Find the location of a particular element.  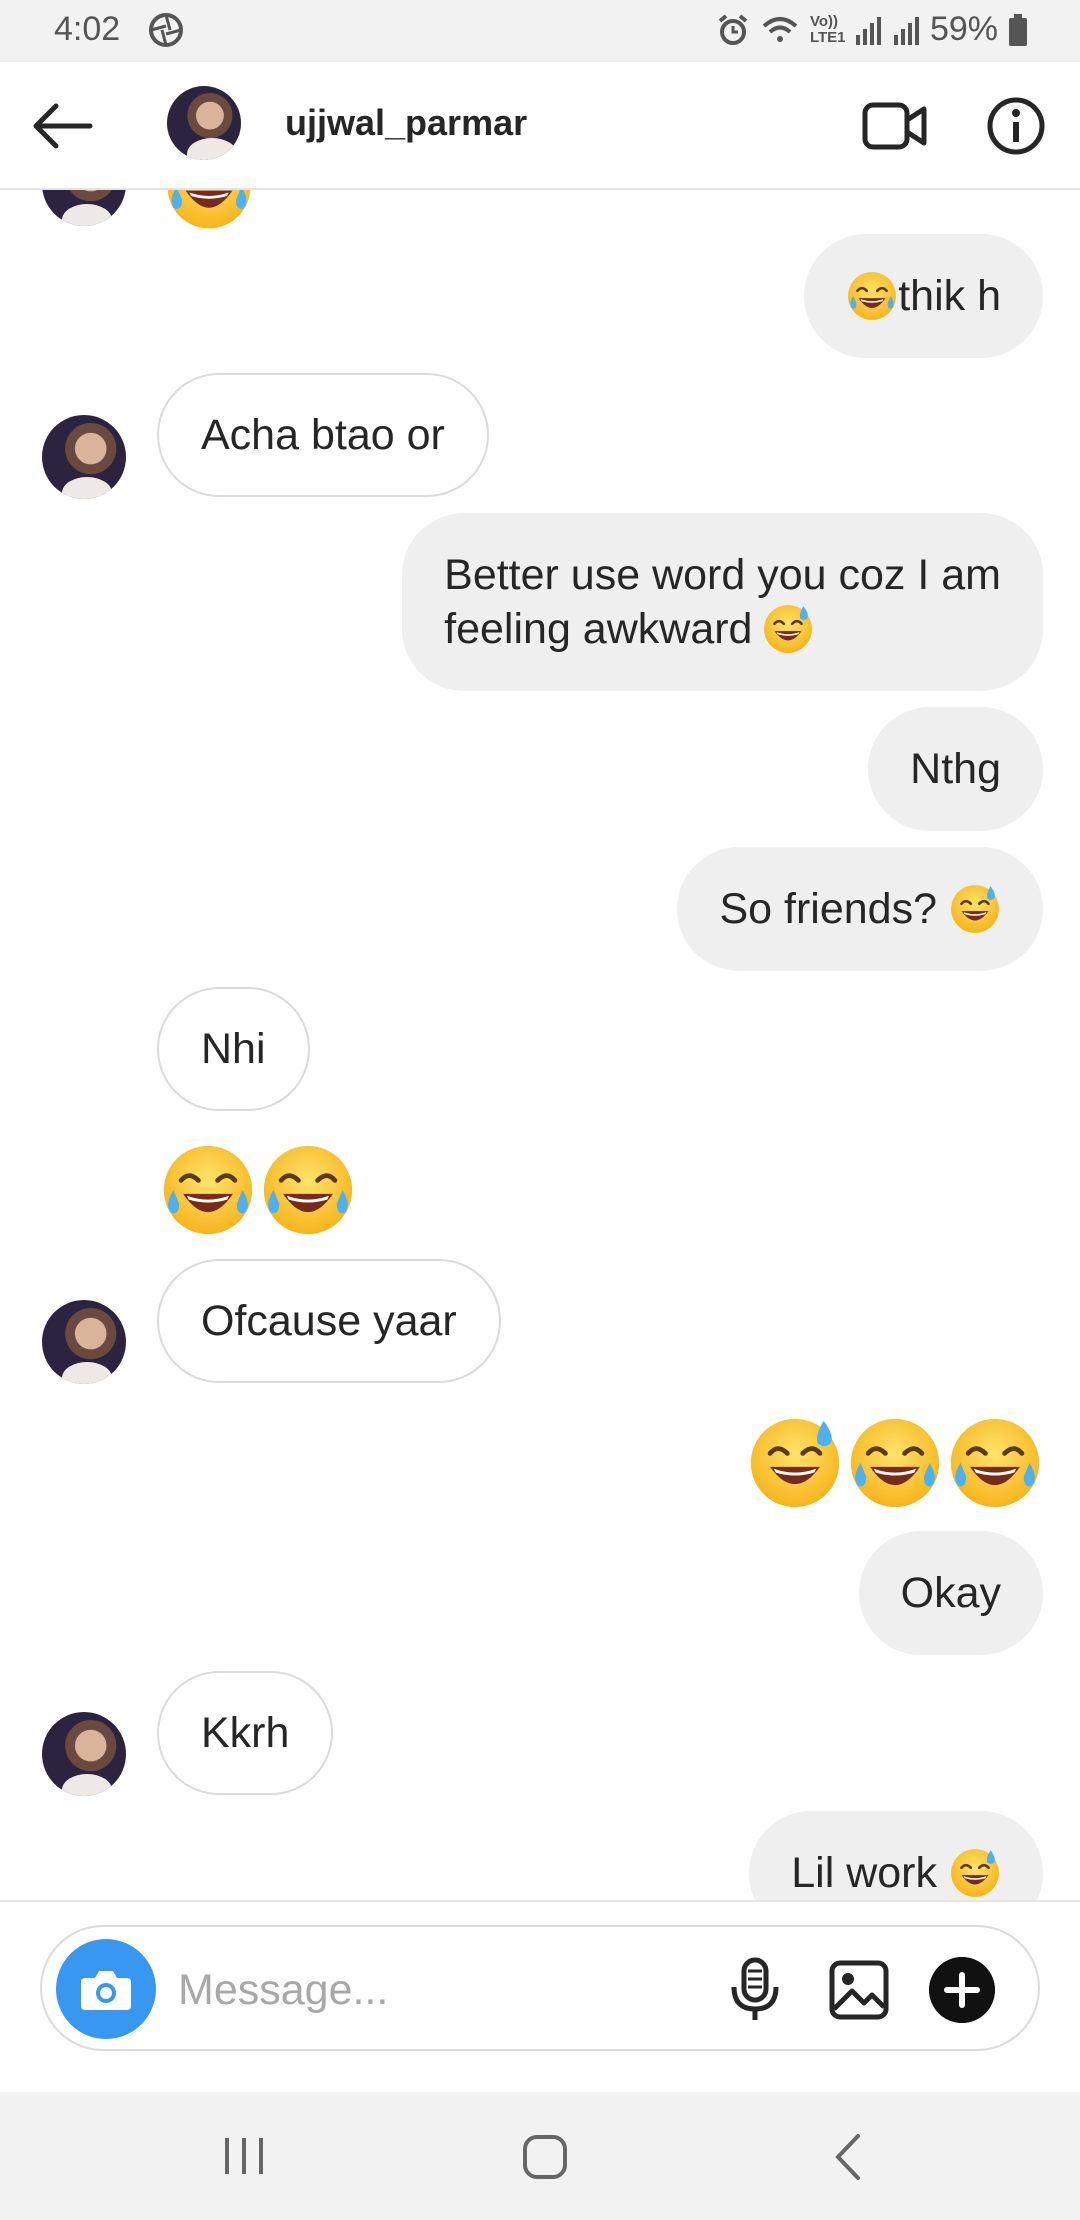

camera-icon is located at coordinates (106, 1990).